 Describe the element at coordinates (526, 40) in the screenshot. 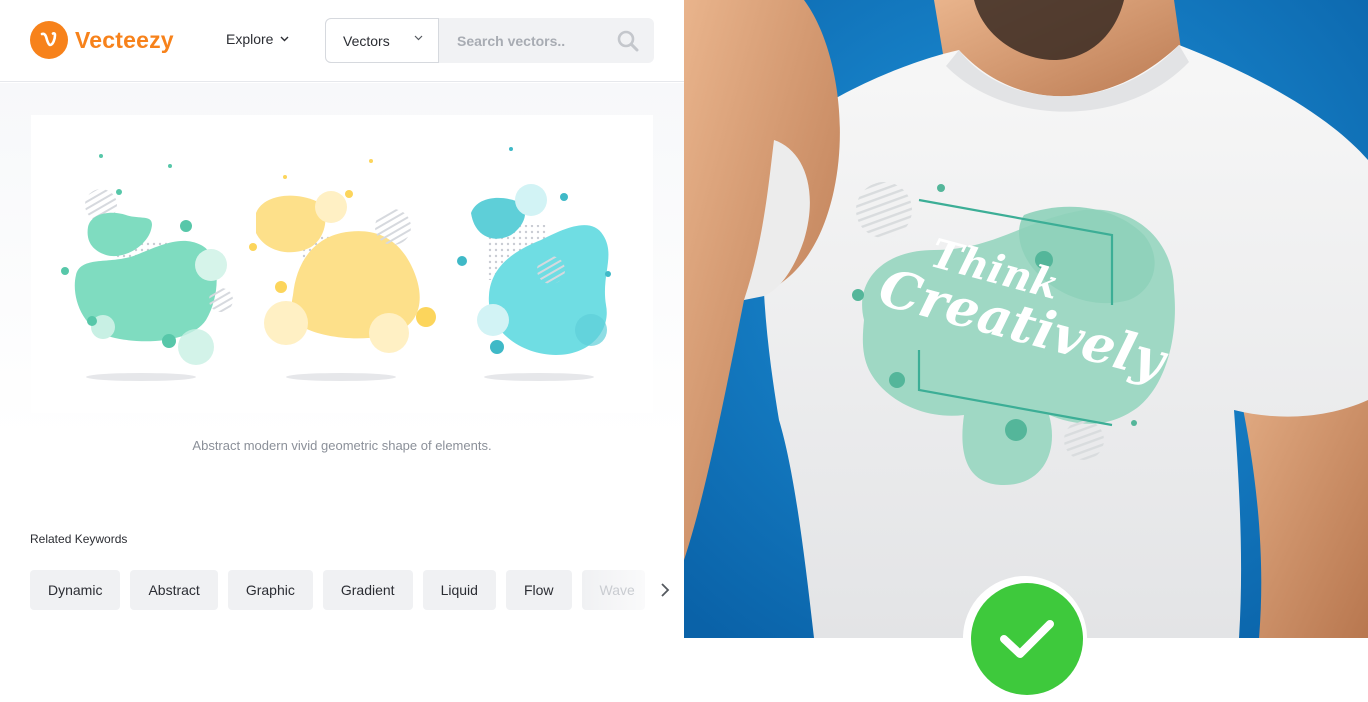

I see `search-input` at that location.